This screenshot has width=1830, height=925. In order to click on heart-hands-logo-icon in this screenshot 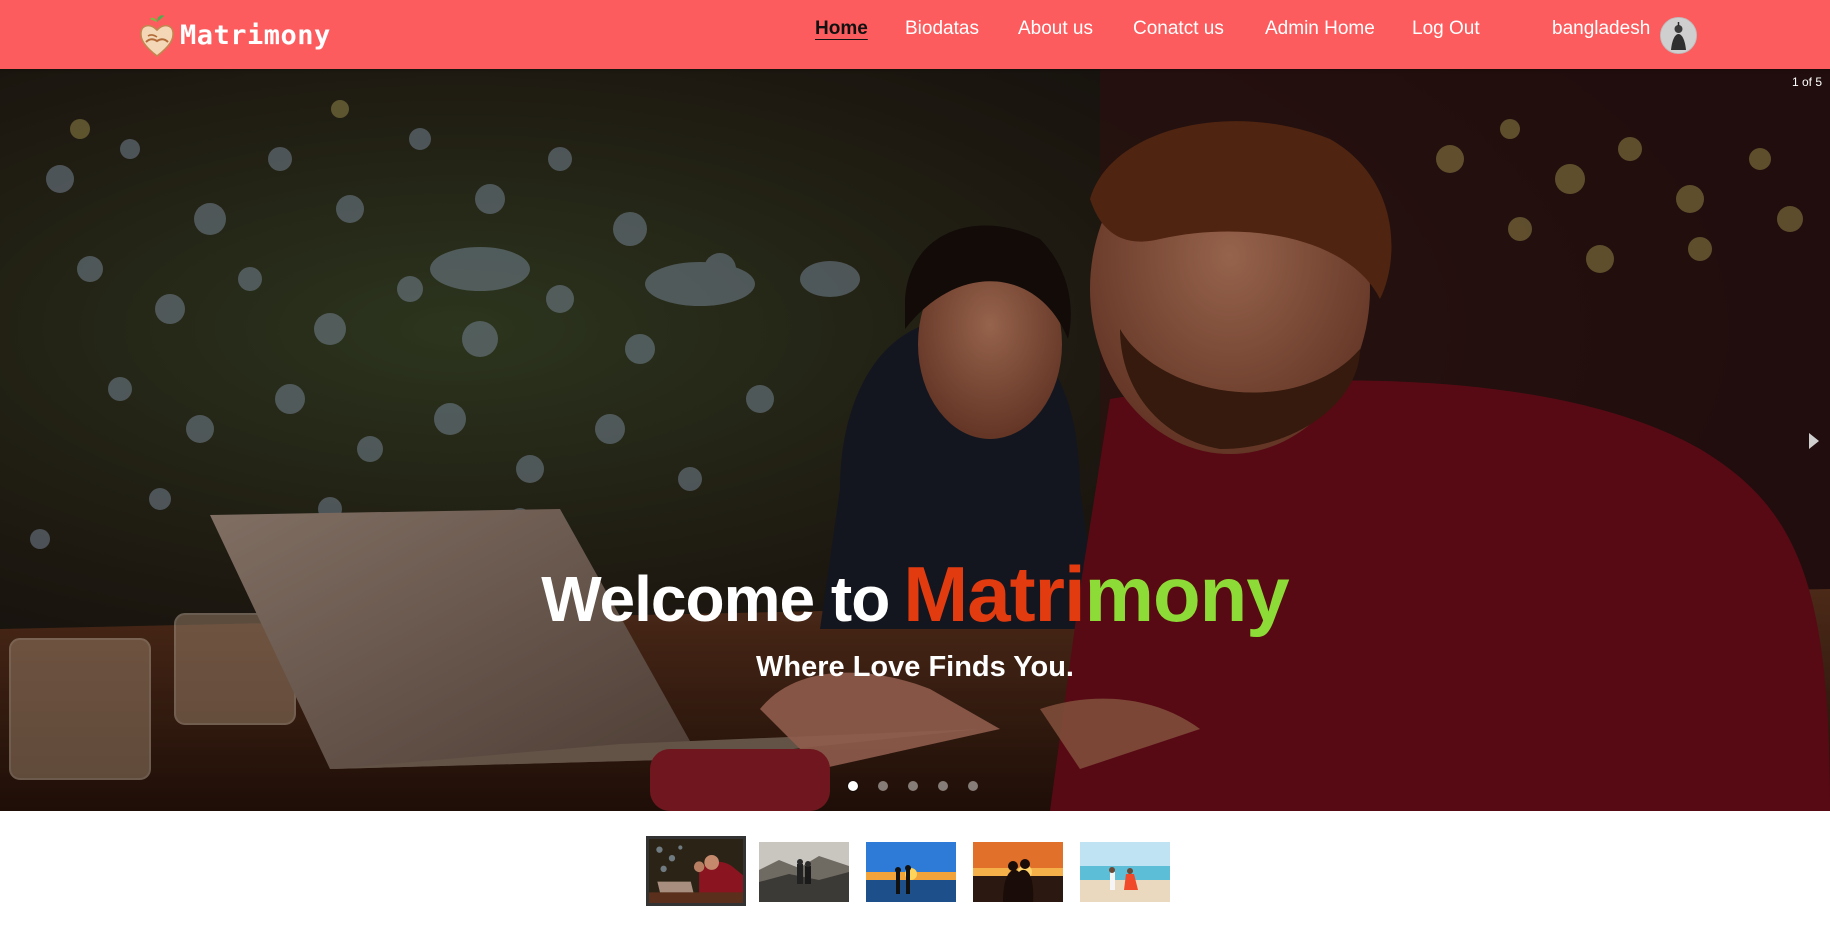, I will do `click(157, 35)`.